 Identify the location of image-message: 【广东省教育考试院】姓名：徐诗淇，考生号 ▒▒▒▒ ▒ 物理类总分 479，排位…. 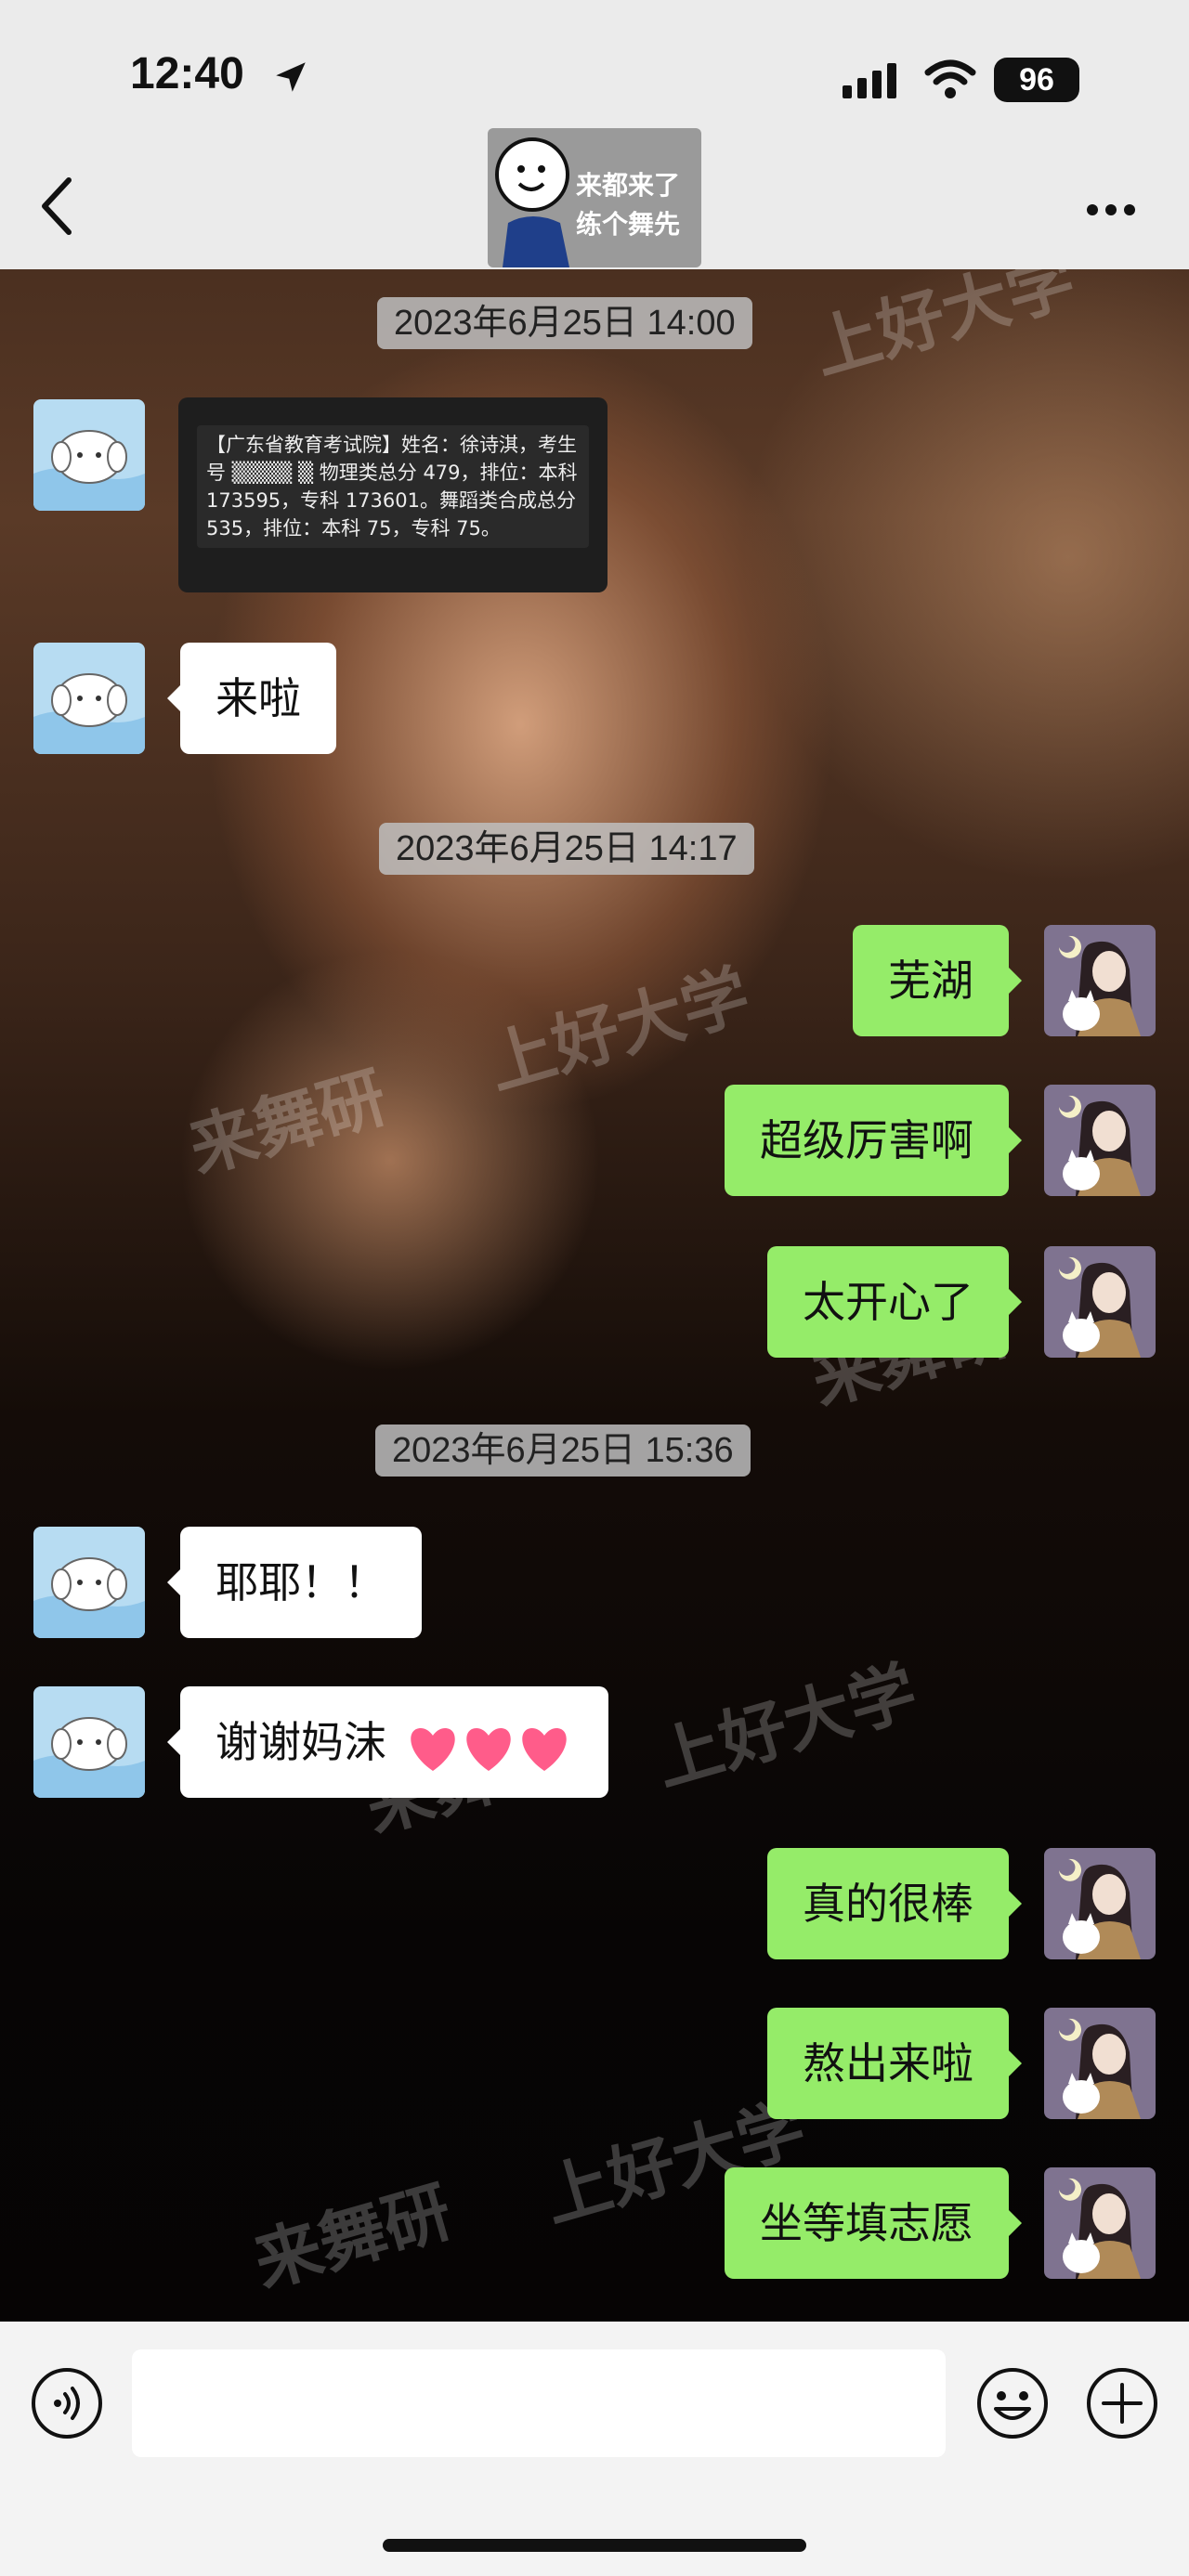
(393, 495).